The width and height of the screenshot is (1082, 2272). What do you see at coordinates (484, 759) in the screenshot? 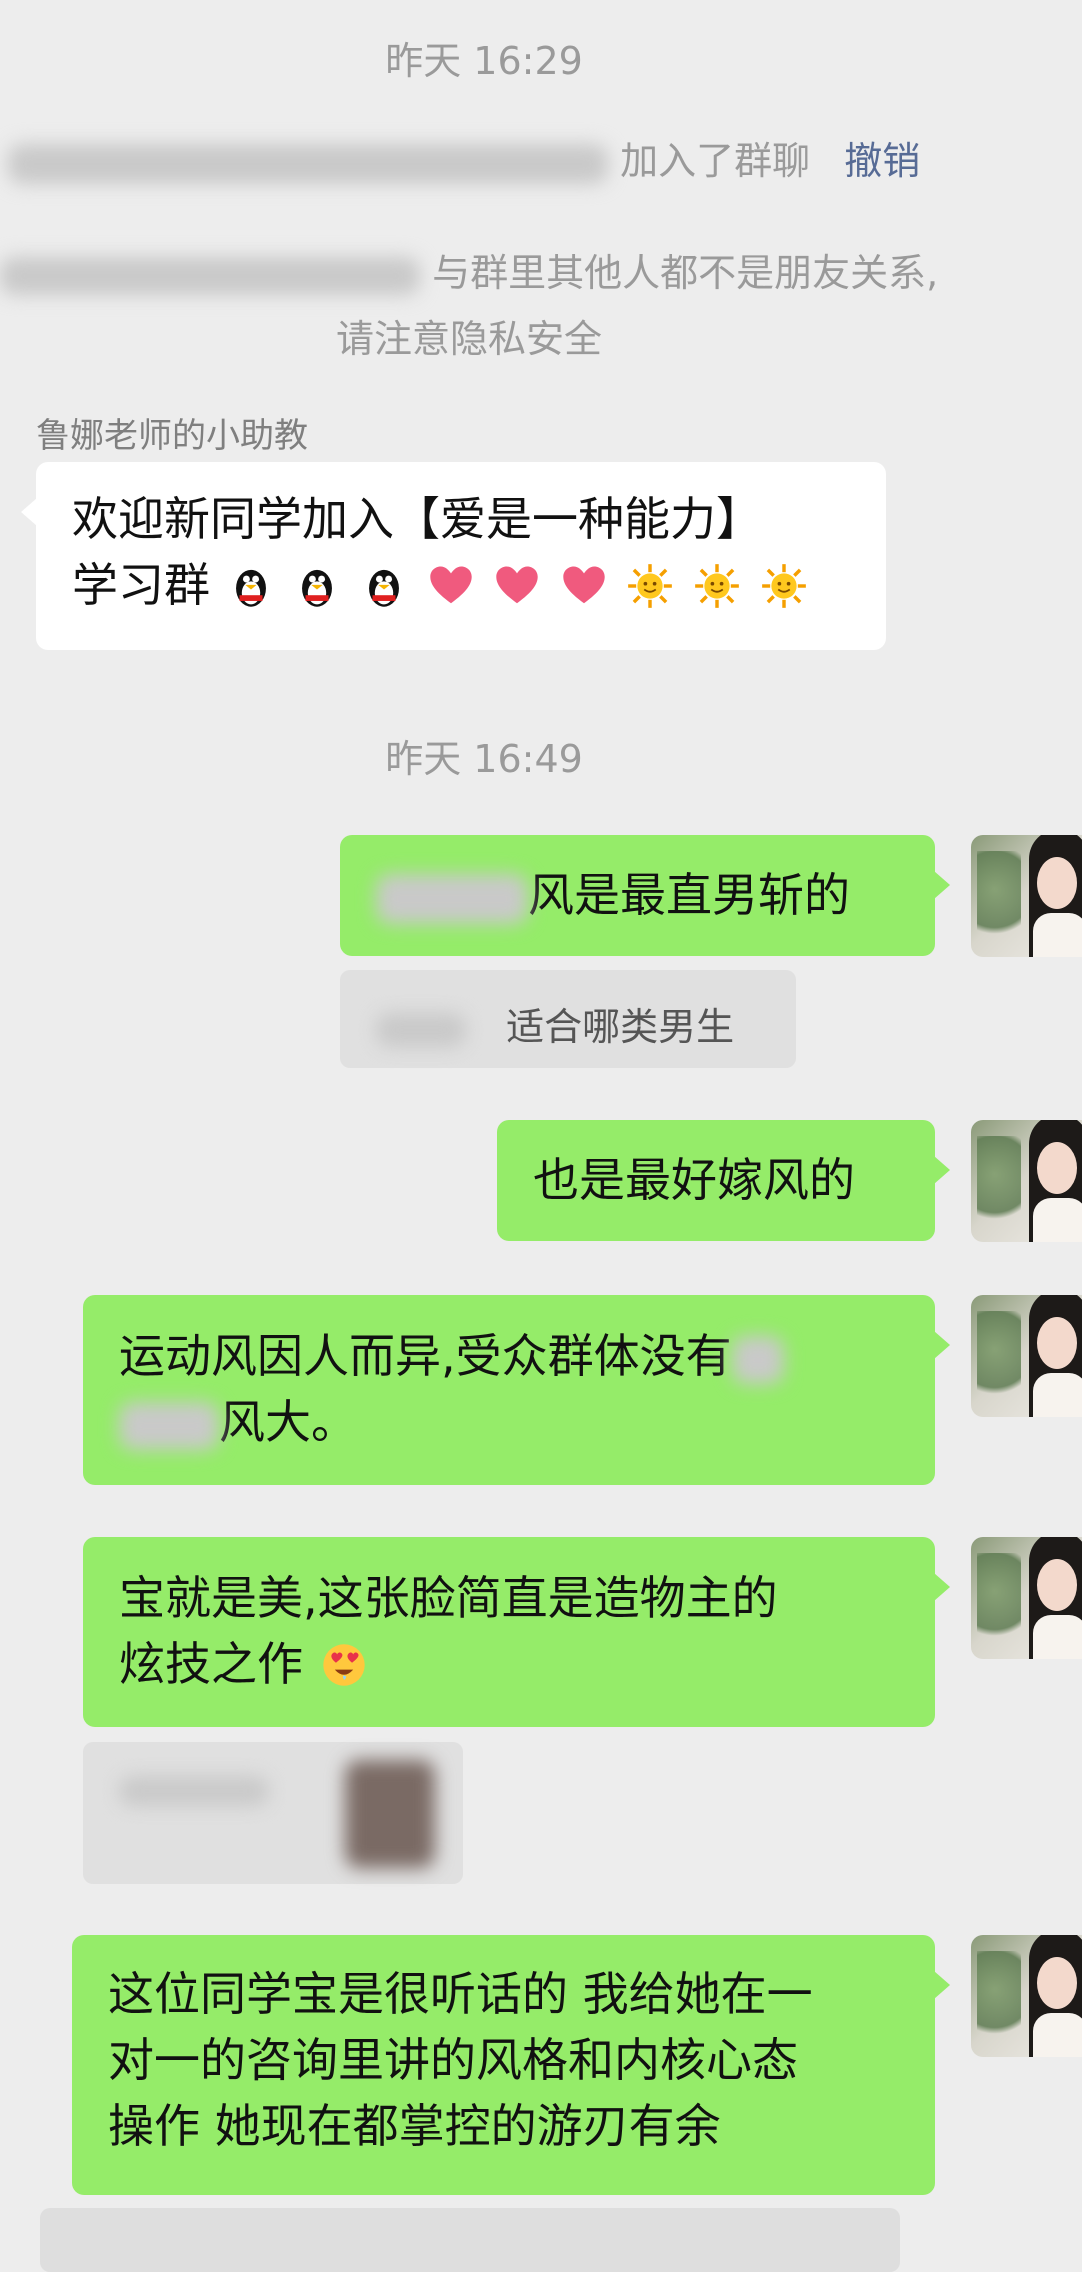
I see `timestamp: 昨天 16:49` at bounding box center [484, 759].